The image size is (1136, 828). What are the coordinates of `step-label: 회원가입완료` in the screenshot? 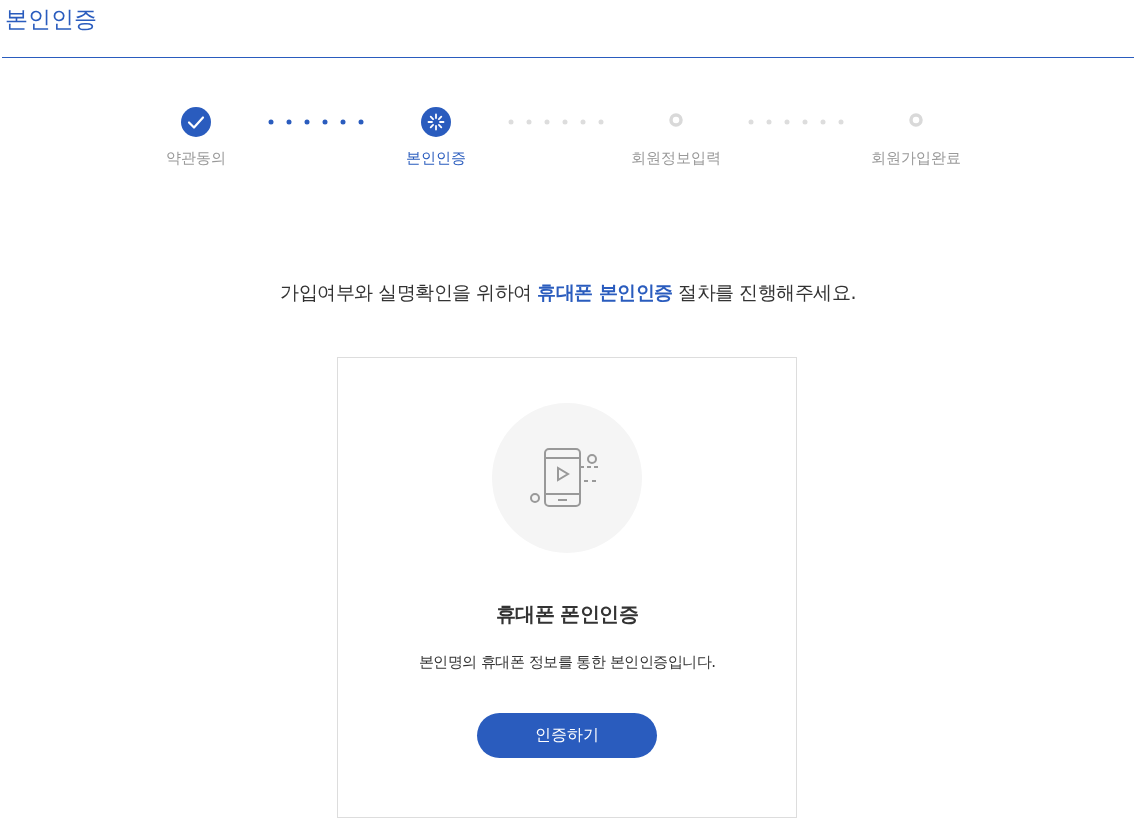 It's located at (916, 158).